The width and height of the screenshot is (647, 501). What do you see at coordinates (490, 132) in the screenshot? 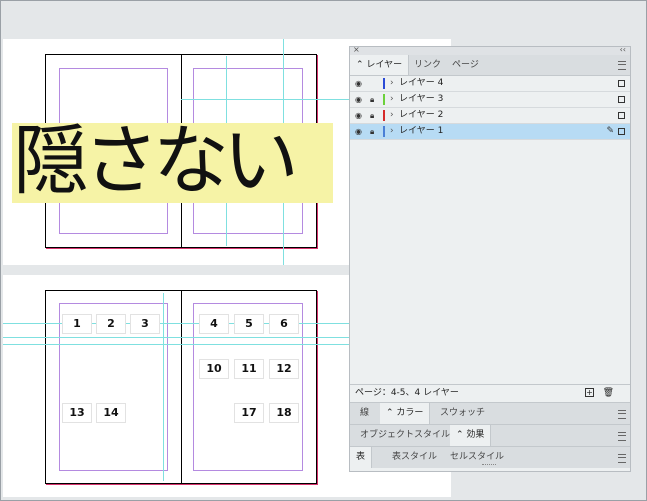
I see `layer-row-selected: ◉ 🔒︎ › レイヤー 1 ✎` at bounding box center [490, 132].